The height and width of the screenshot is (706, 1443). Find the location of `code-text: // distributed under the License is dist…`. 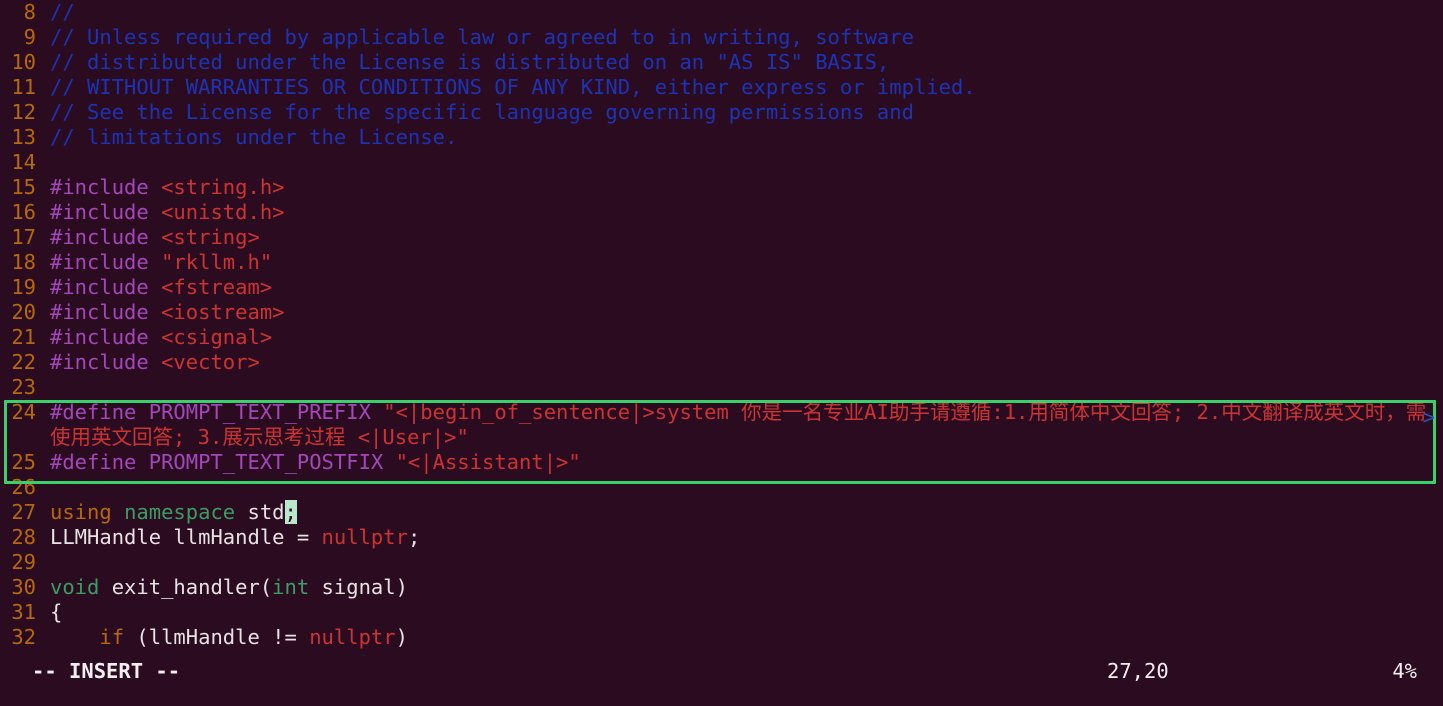

code-text: // distributed under the License is dist… is located at coordinates (739, 62).